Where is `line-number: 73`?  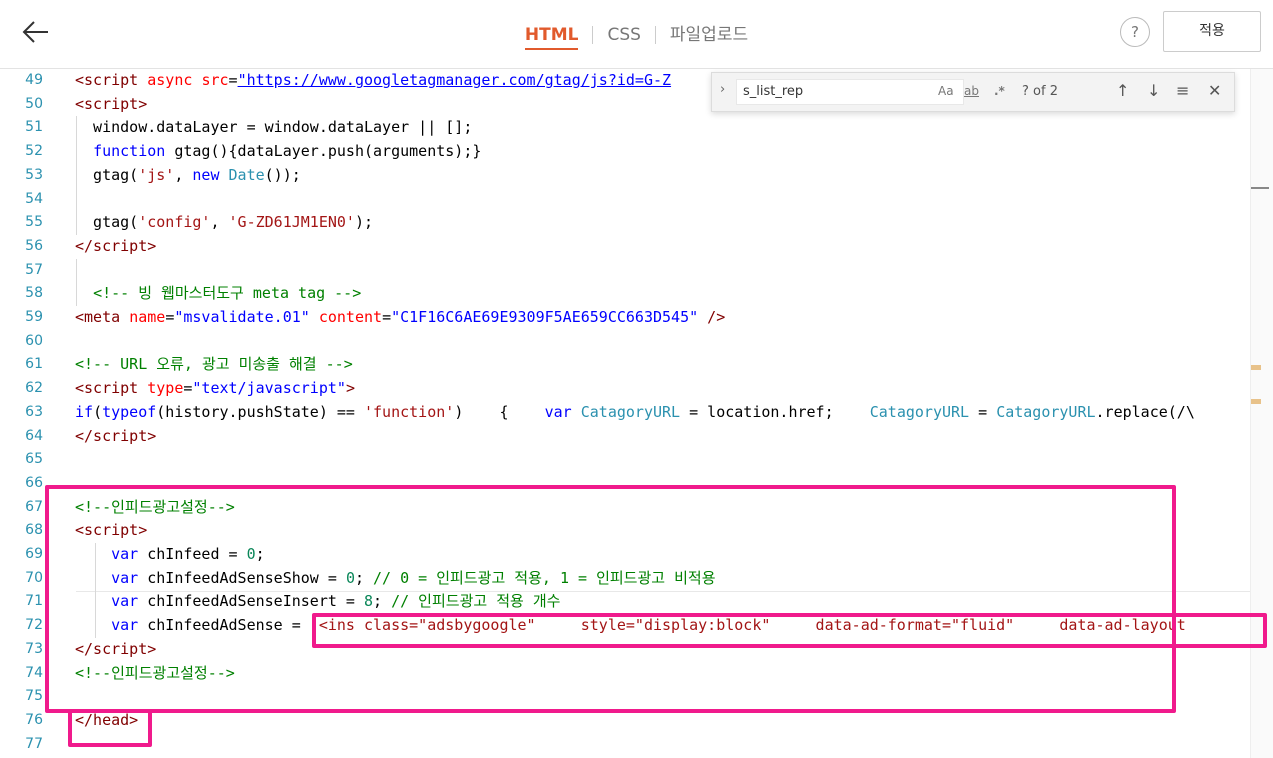
line-number: 73 is located at coordinates (34, 648).